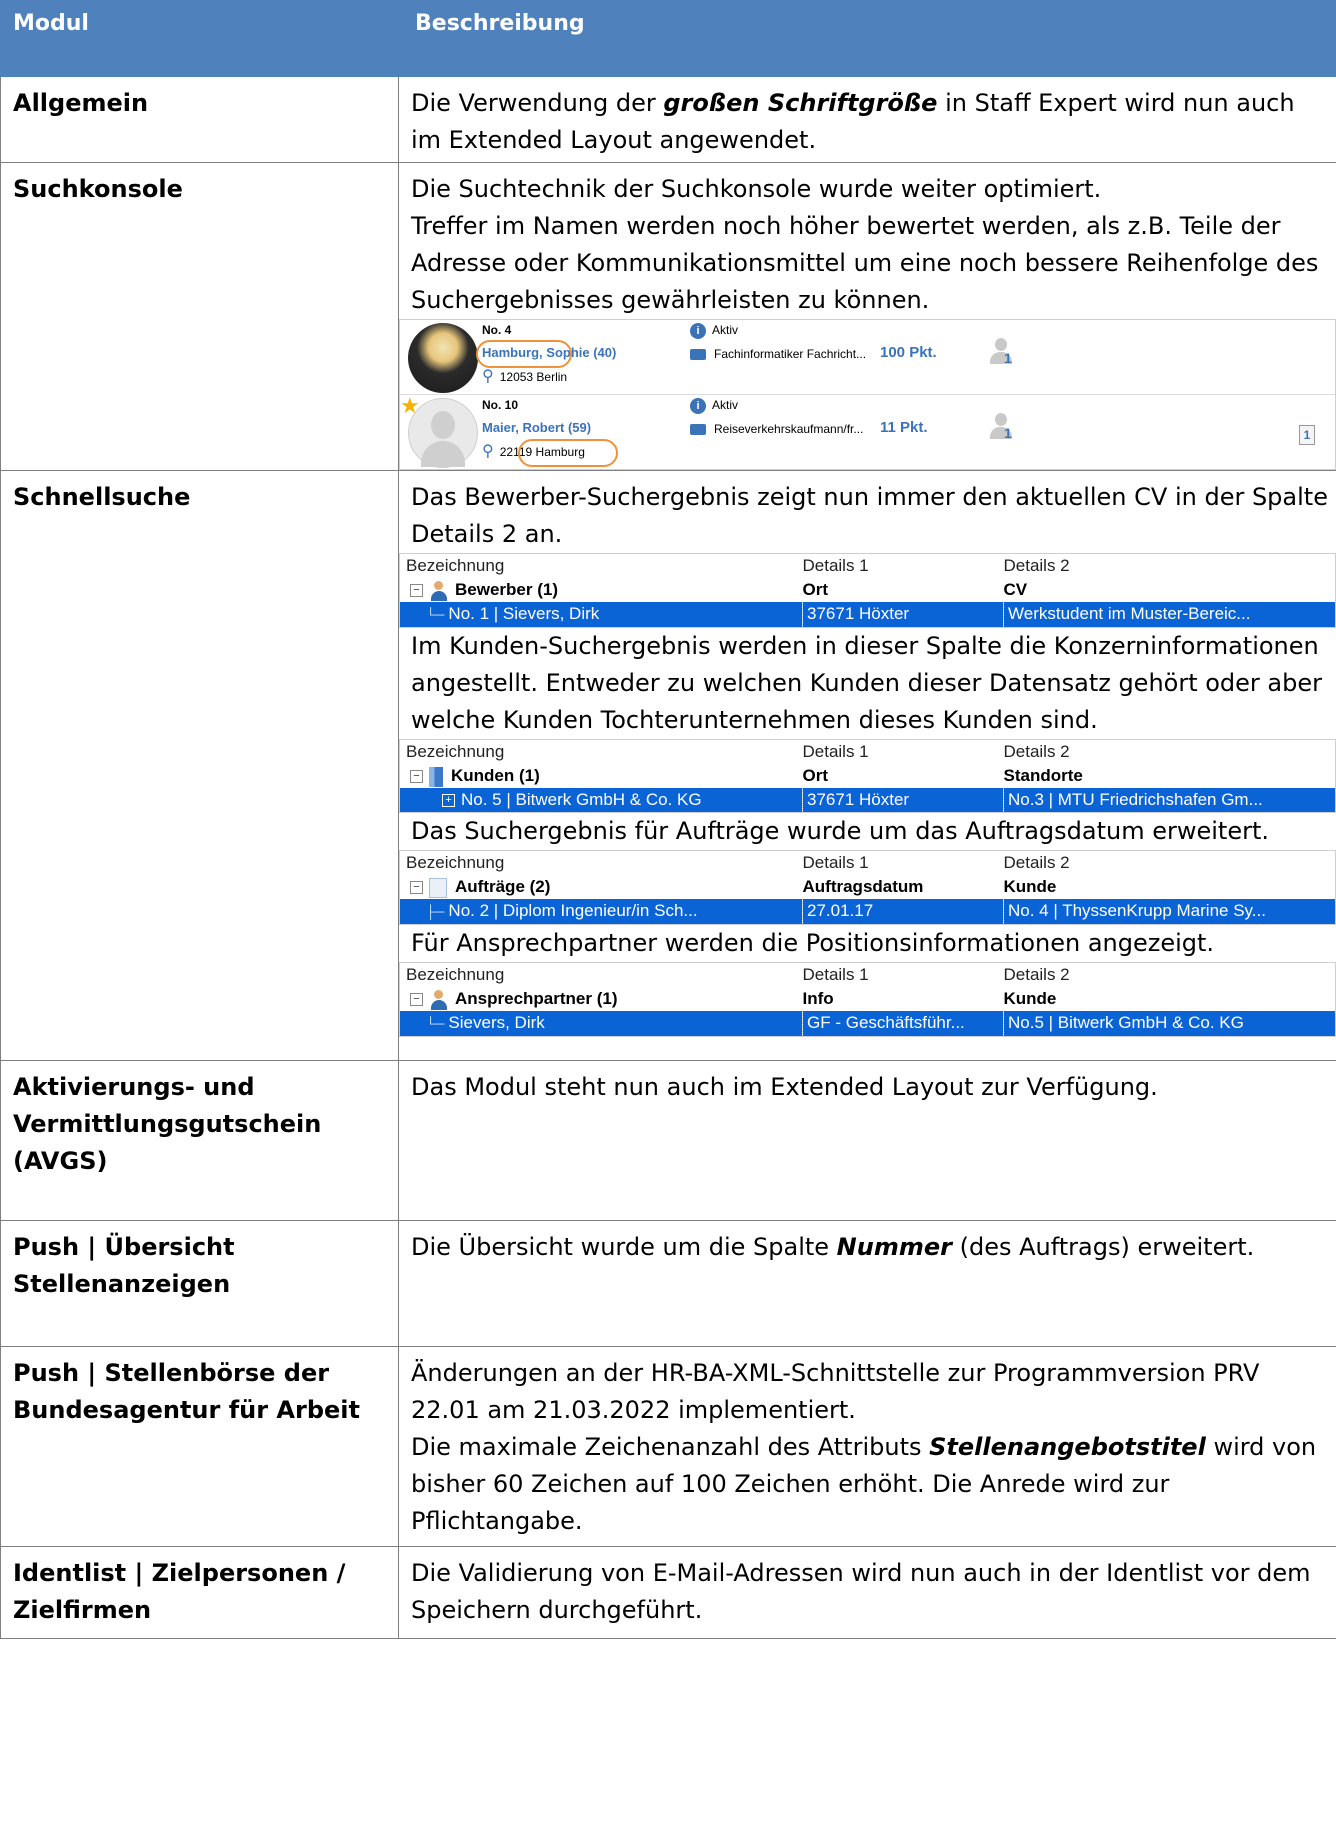 The width and height of the screenshot is (1336, 1833). What do you see at coordinates (199, 1592) in the screenshot?
I see `module-name: Identlist | Zielpersonen / Zielfirmen` at bounding box center [199, 1592].